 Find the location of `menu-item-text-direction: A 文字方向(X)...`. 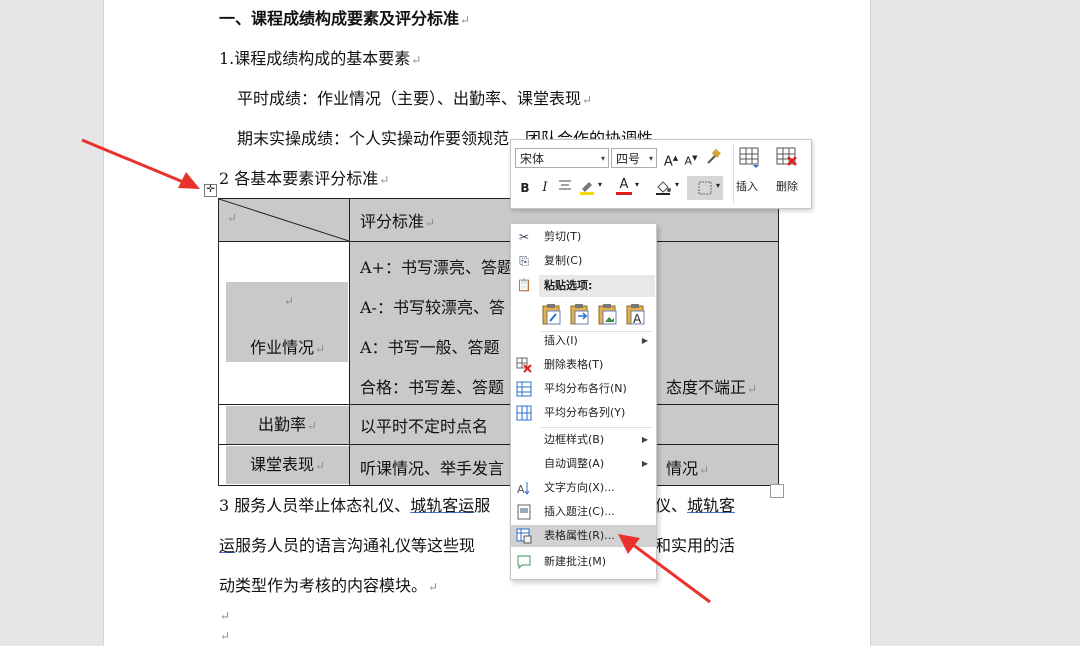

menu-item-text-direction: A 文字方向(X)... is located at coordinates (583, 488).